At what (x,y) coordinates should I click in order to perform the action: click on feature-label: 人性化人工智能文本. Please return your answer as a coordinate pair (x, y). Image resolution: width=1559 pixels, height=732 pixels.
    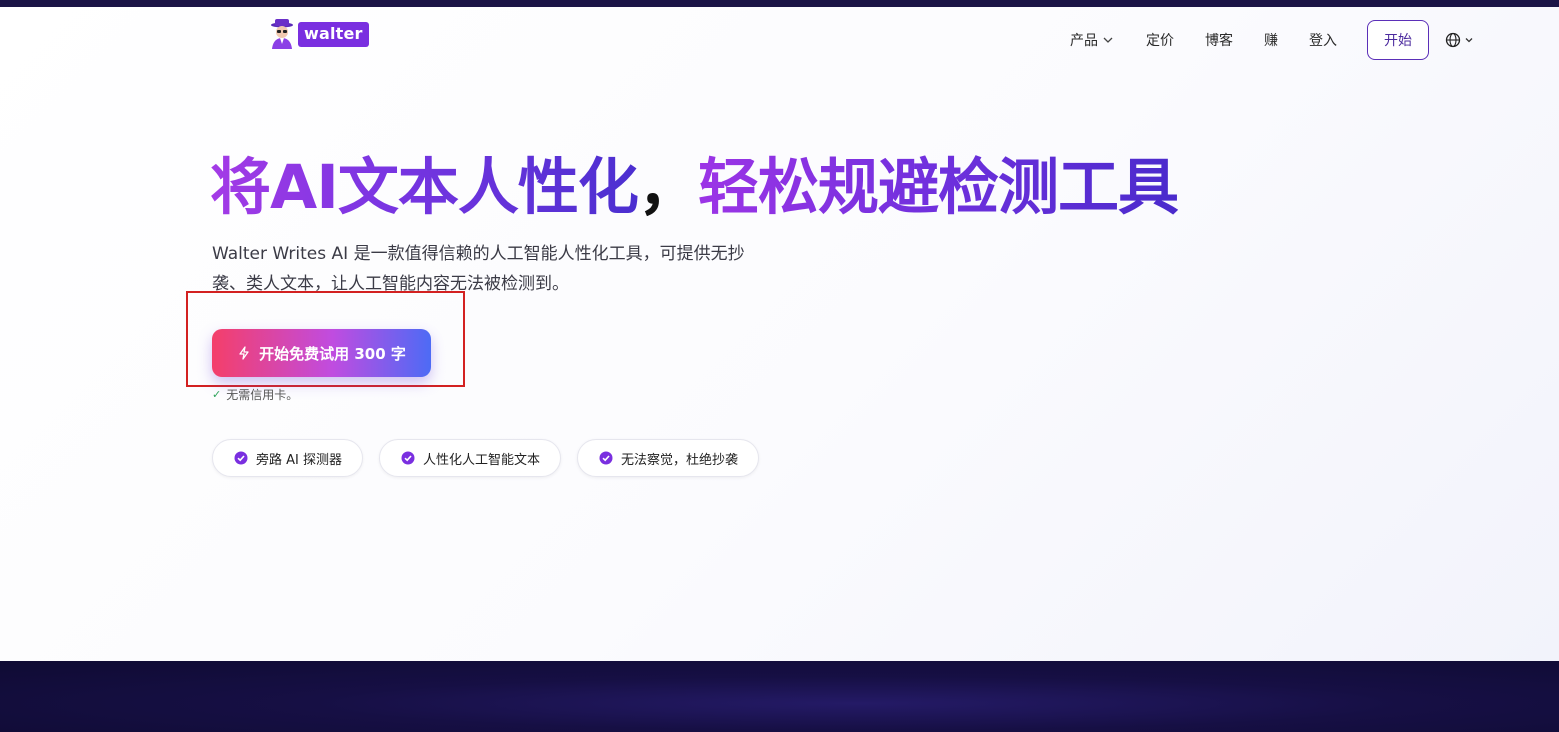
    Looking at the image, I should click on (482, 460).